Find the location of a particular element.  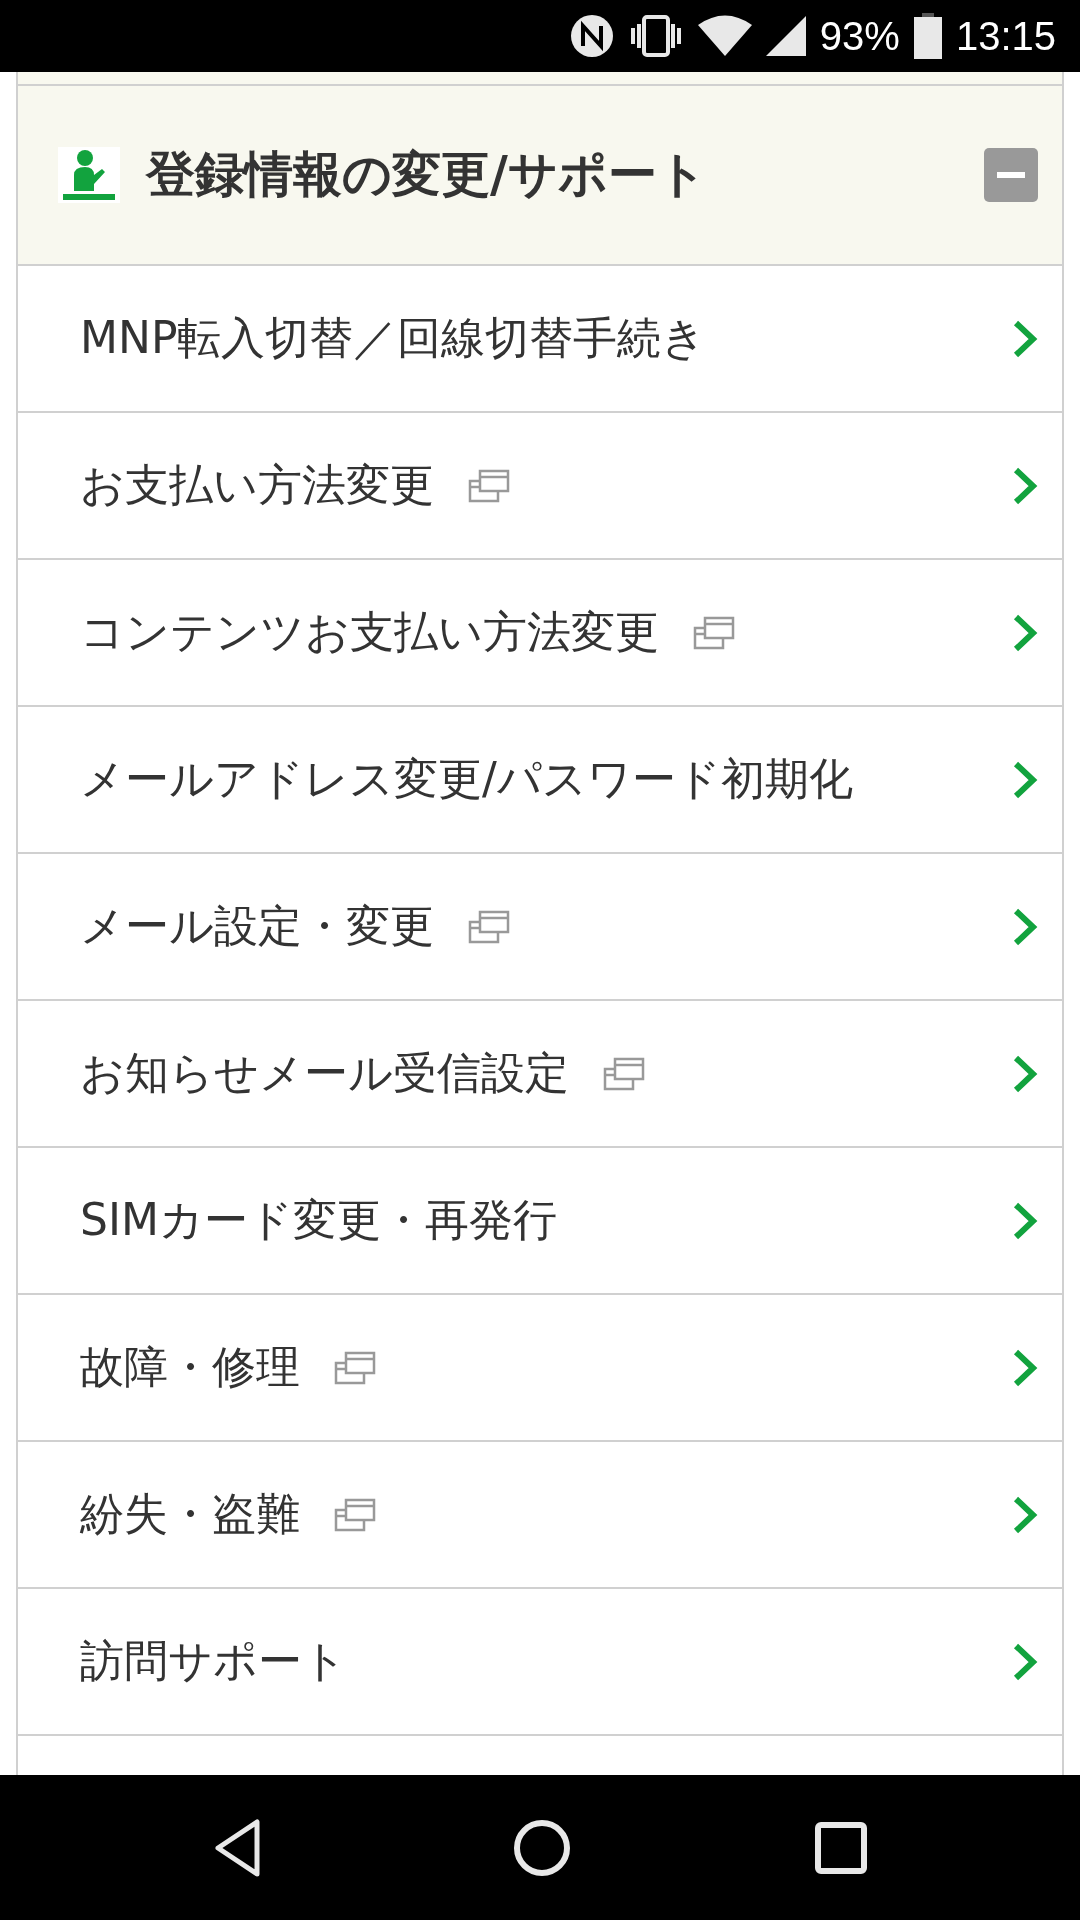

menu-item: コンテンツお支払い方法変更 is located at coordinates (540, 633).